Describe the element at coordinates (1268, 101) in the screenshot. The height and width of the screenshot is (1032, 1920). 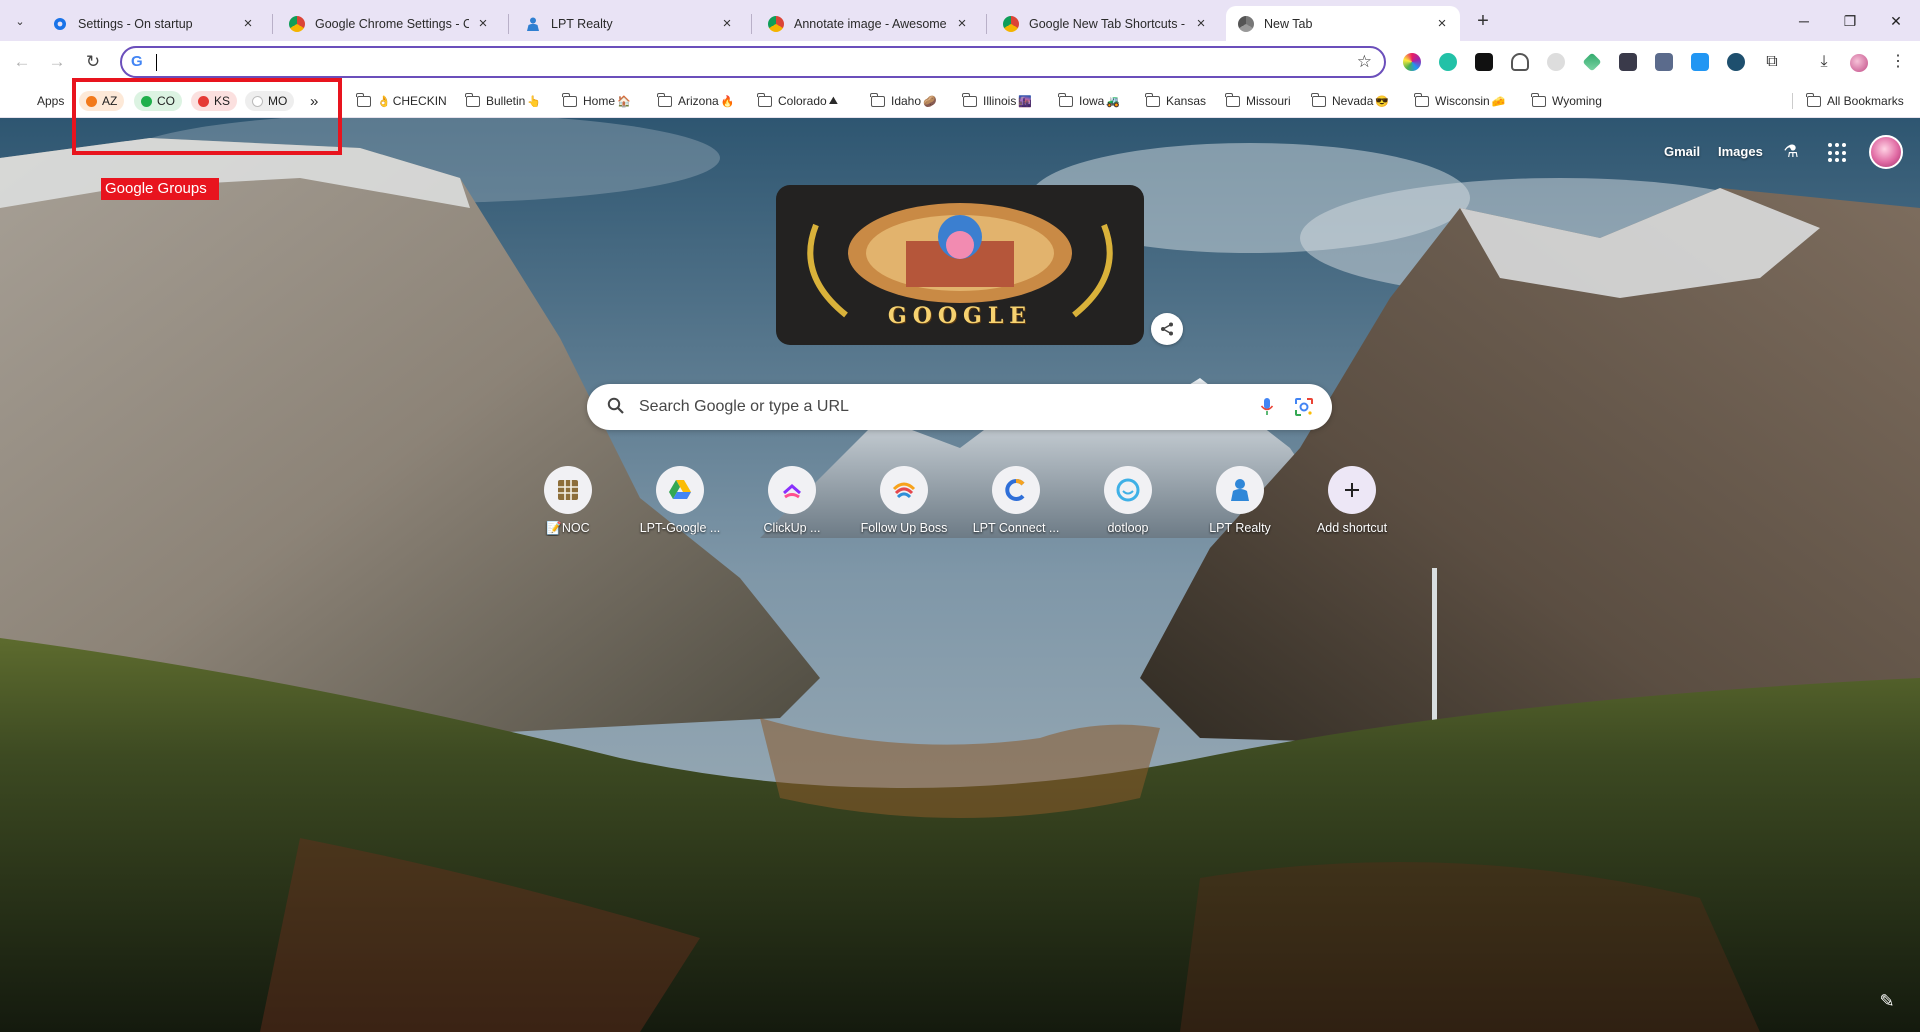
I see `folder-label: Missouri` at that location.